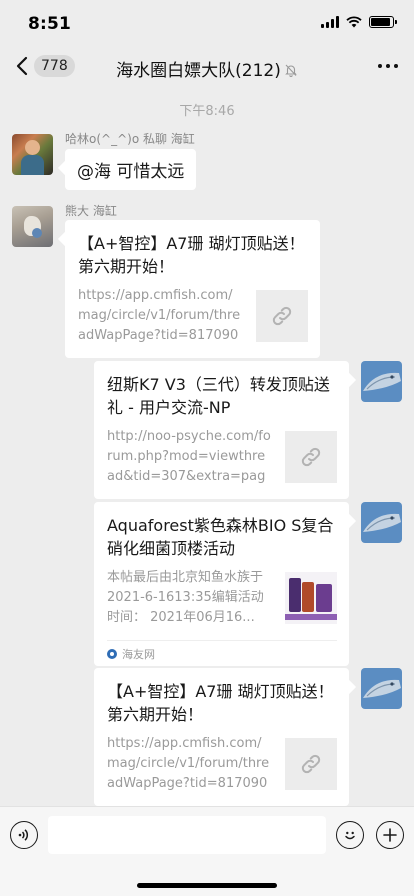  I want to click on link-card-title: Aquaforest紫色森林BIO S复合硝化细菌顶楼活动, so click(220, 537).